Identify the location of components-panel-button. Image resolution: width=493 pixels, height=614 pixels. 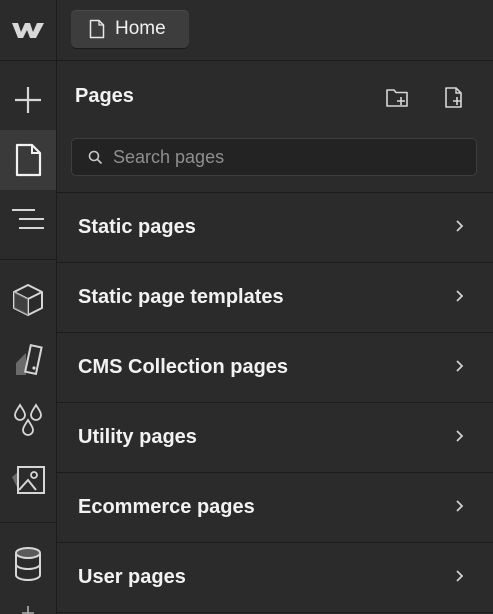
(28, 300).